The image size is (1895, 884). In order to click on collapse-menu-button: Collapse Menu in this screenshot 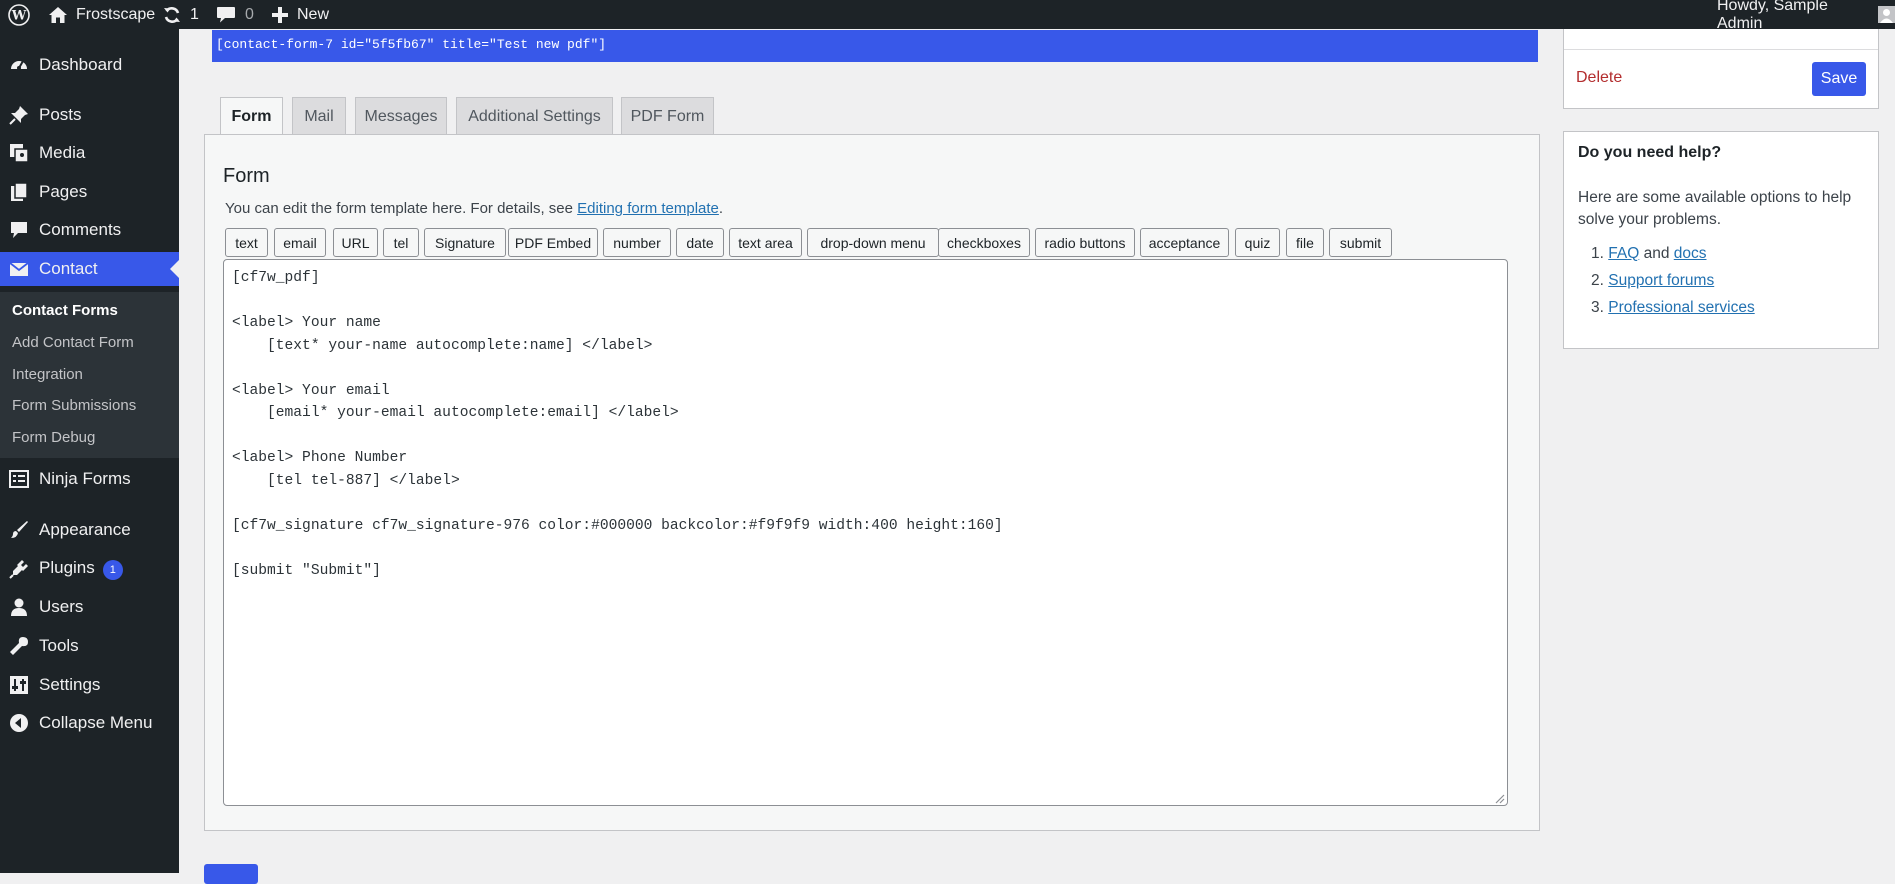, I will do `click(89, 723)`.